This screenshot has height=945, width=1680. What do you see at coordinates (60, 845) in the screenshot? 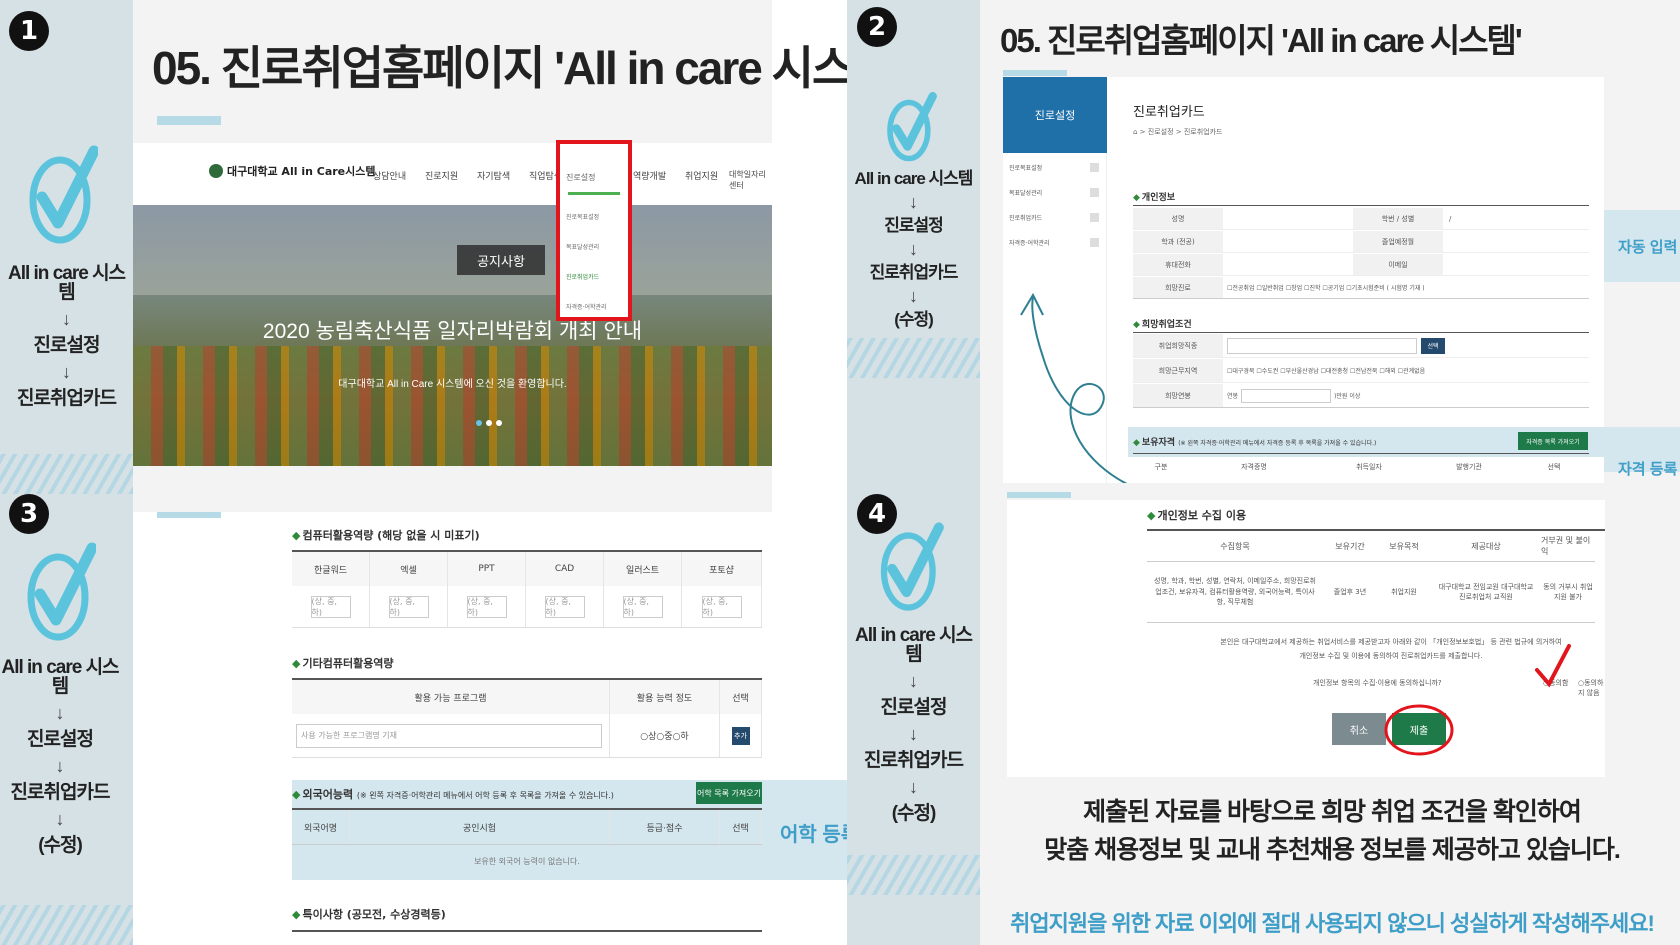
I see `flow-step: (수정)` at bounding box center [60, 845].